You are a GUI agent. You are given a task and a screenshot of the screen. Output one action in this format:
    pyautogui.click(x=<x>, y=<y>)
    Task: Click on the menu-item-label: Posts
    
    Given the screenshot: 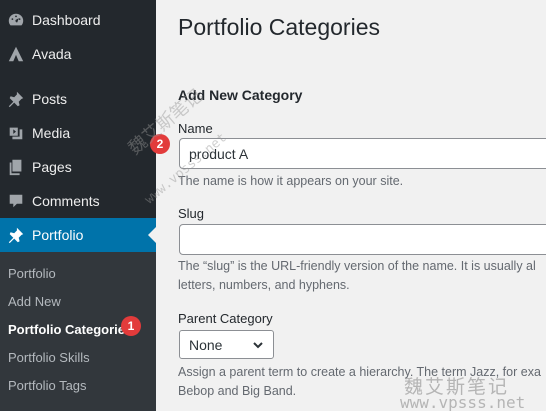 What is the action you would take?
    pyautogui.click(x=50, y=99)
    